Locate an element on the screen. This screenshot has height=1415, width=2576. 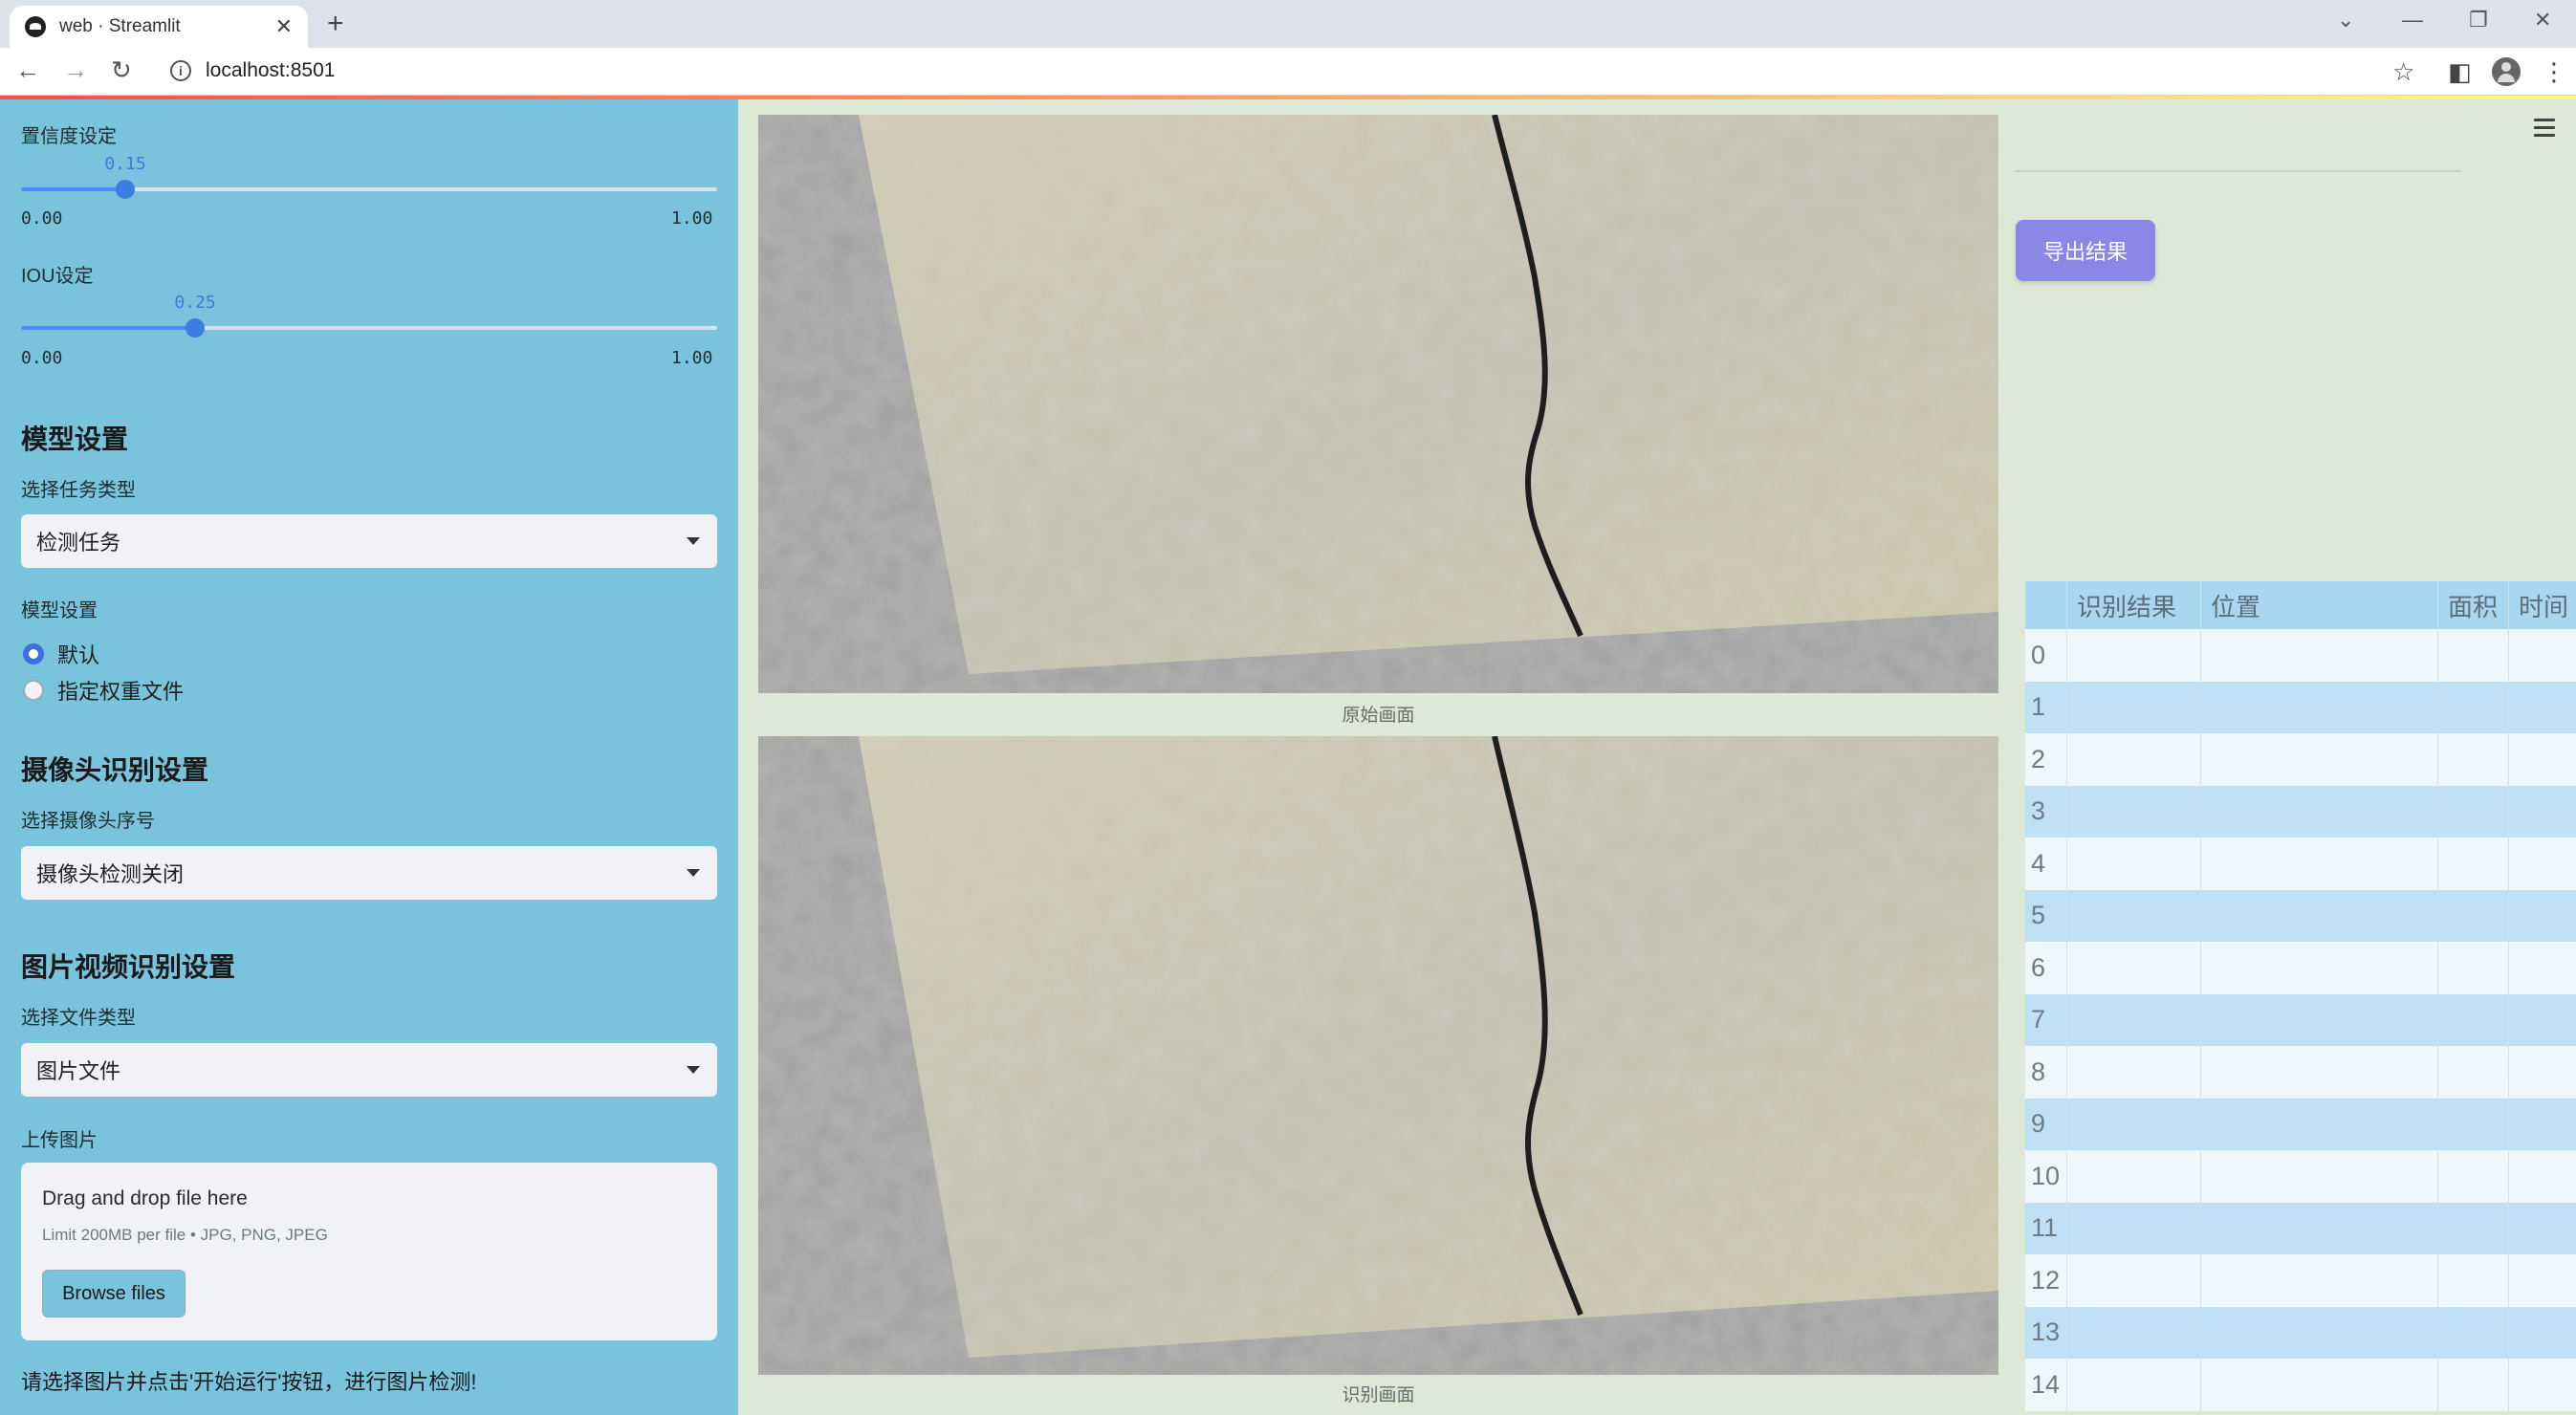
task-type-select: 检测任务 is located at coordinates (369, 541).